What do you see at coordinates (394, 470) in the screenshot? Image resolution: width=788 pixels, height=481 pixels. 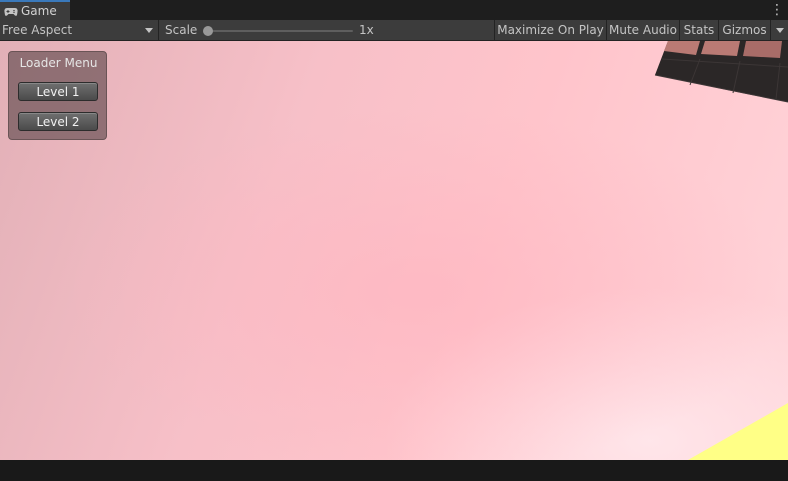 I see `bottom-status-strip` at bounding box center [394, 470].